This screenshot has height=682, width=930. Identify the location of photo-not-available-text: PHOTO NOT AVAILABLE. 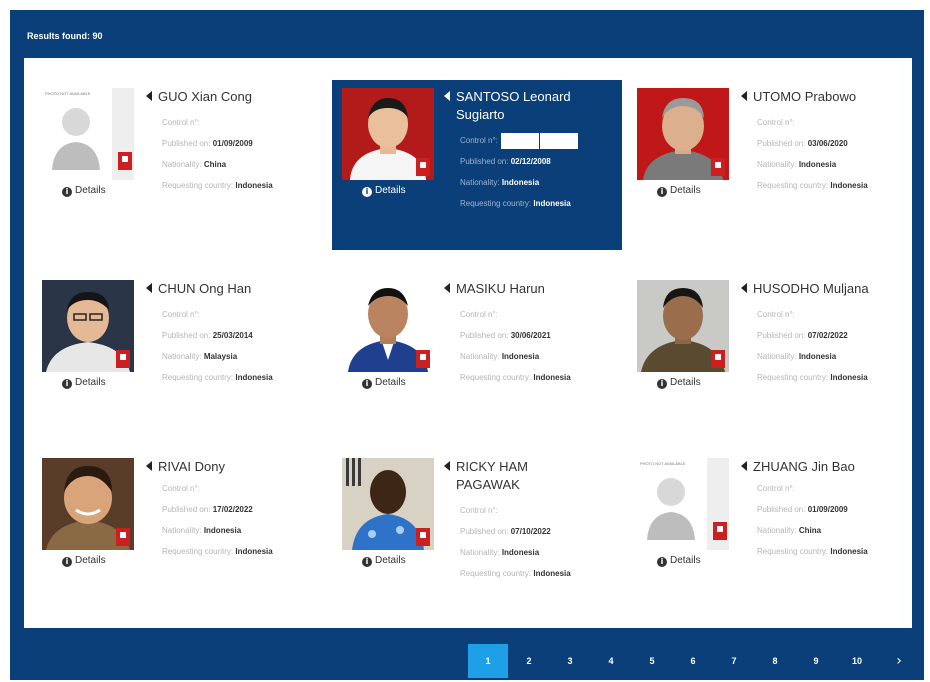
(663, 463).